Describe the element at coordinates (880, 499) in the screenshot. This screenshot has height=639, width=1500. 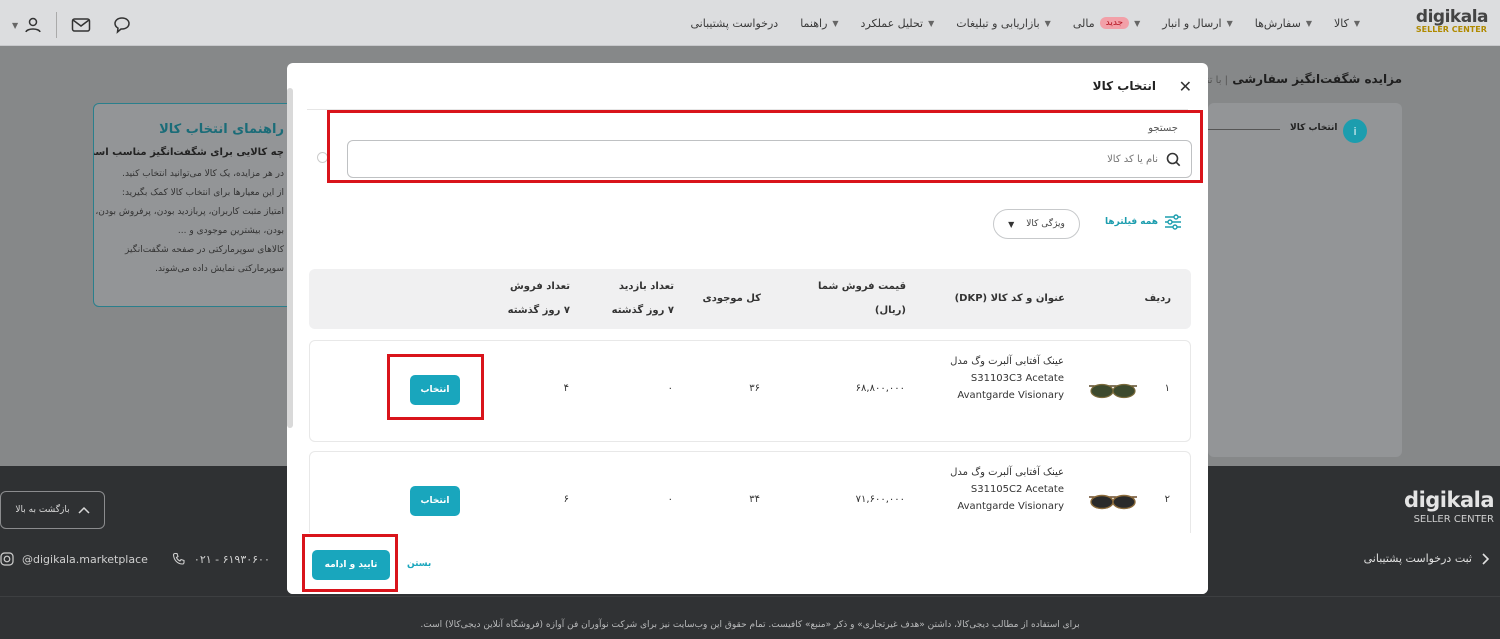
I see `row-price: ۷۱,۶۰۰,۰۰۰` at that location.